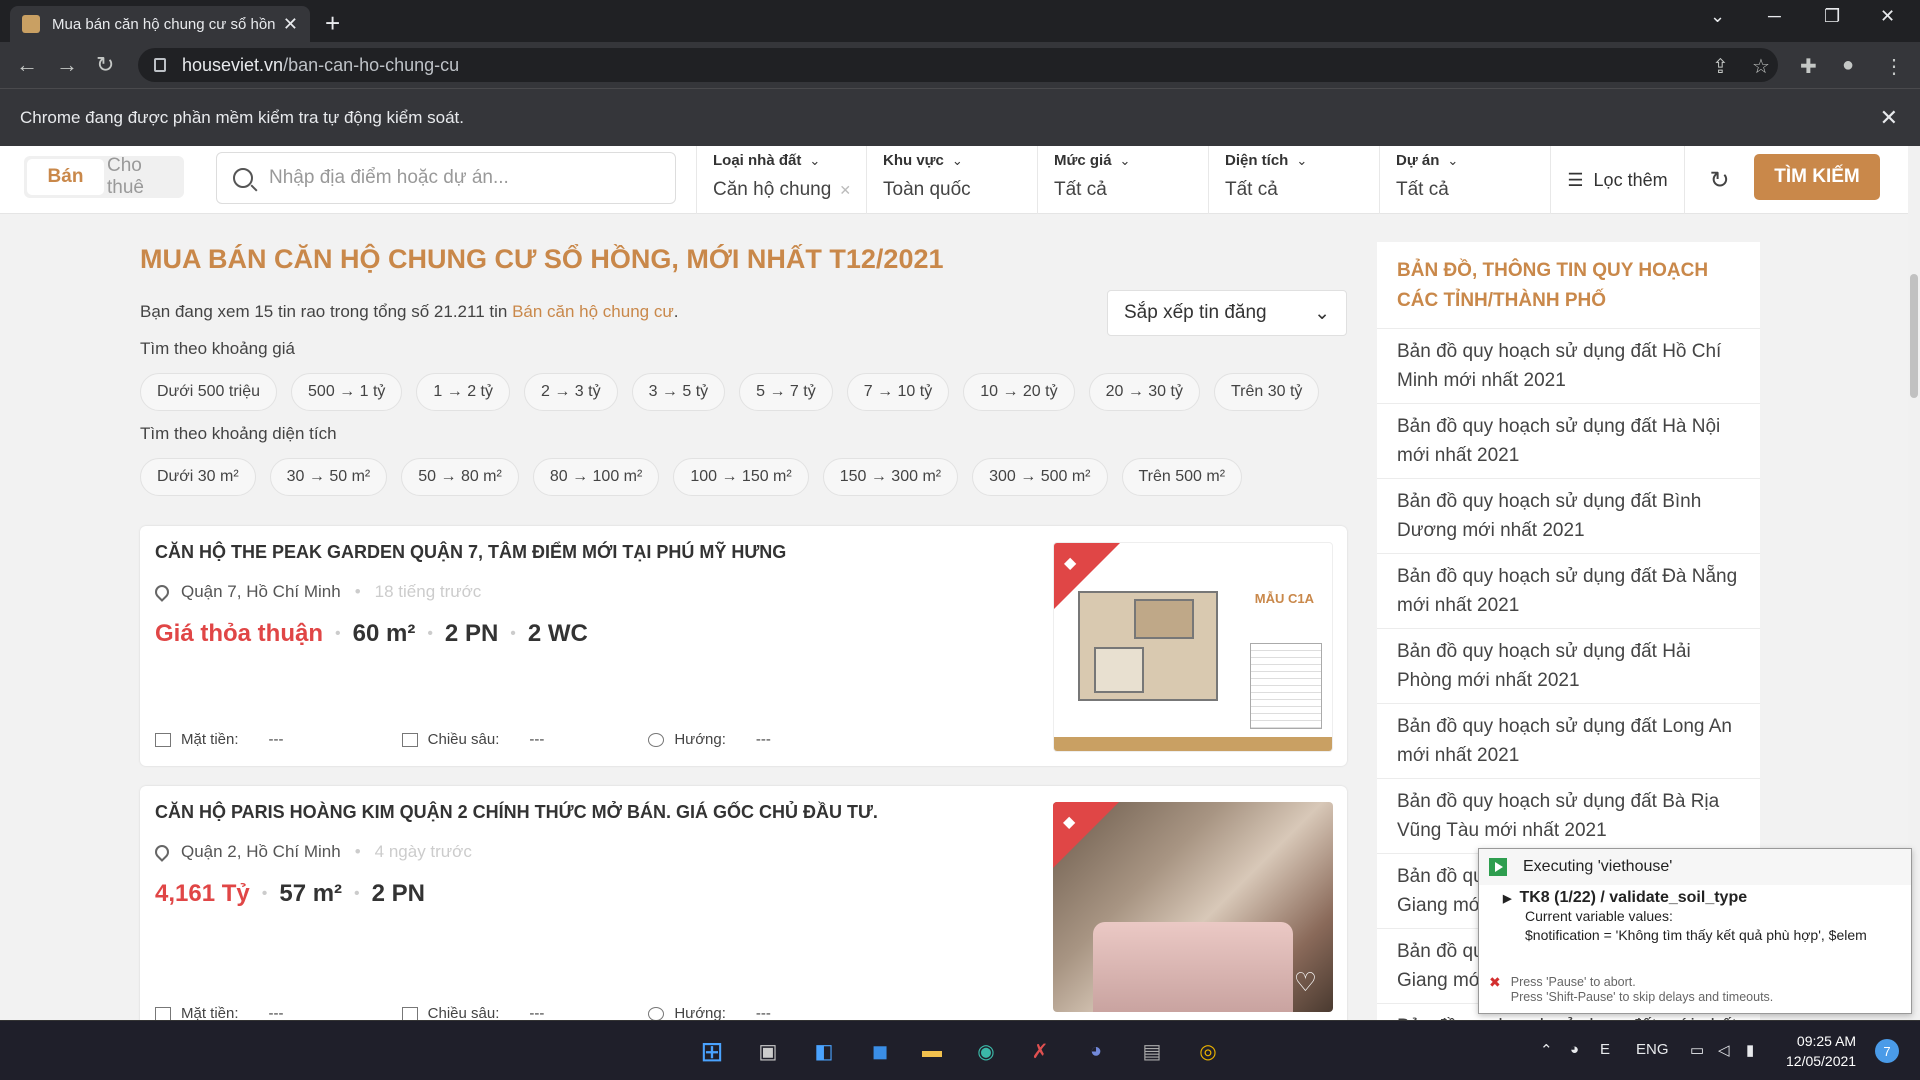  What do you see at coordinates (1652, 1049) in the screenshot?
I see `language-indicator: ENG` at bounding box center [1652, 1049].